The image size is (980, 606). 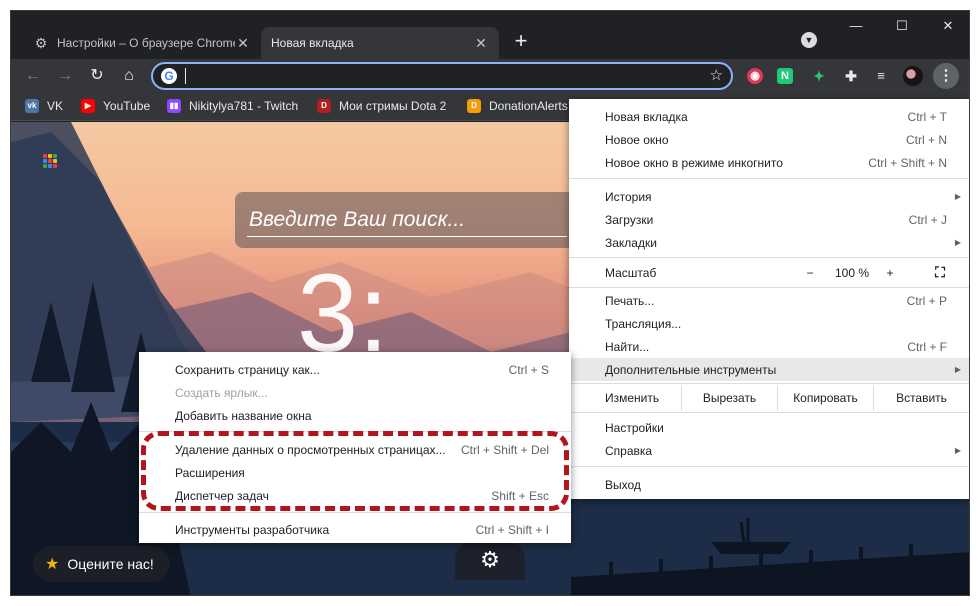 I want to click on menu-item-help: Справка ▶, so click(x=769, y=450).